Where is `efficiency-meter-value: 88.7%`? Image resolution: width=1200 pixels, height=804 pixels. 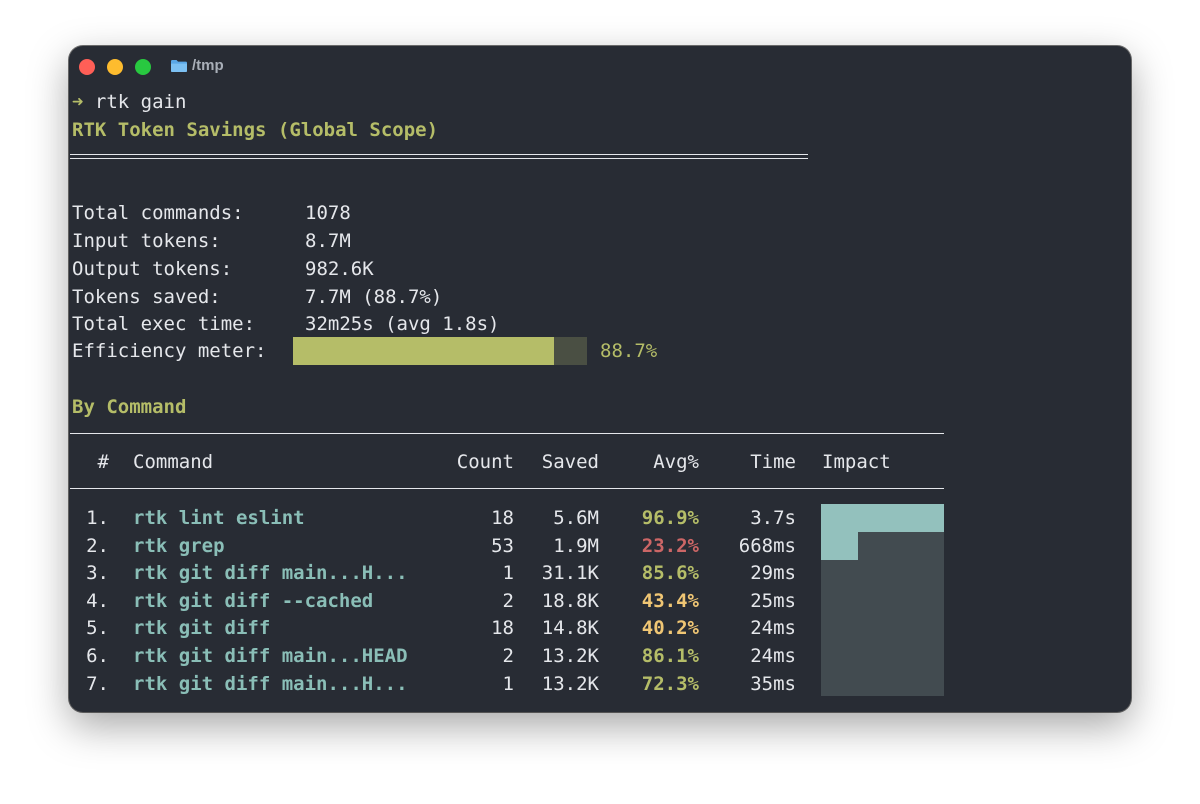 efficiency-meter-value: 88.7% is located at coordinates (629, 351).